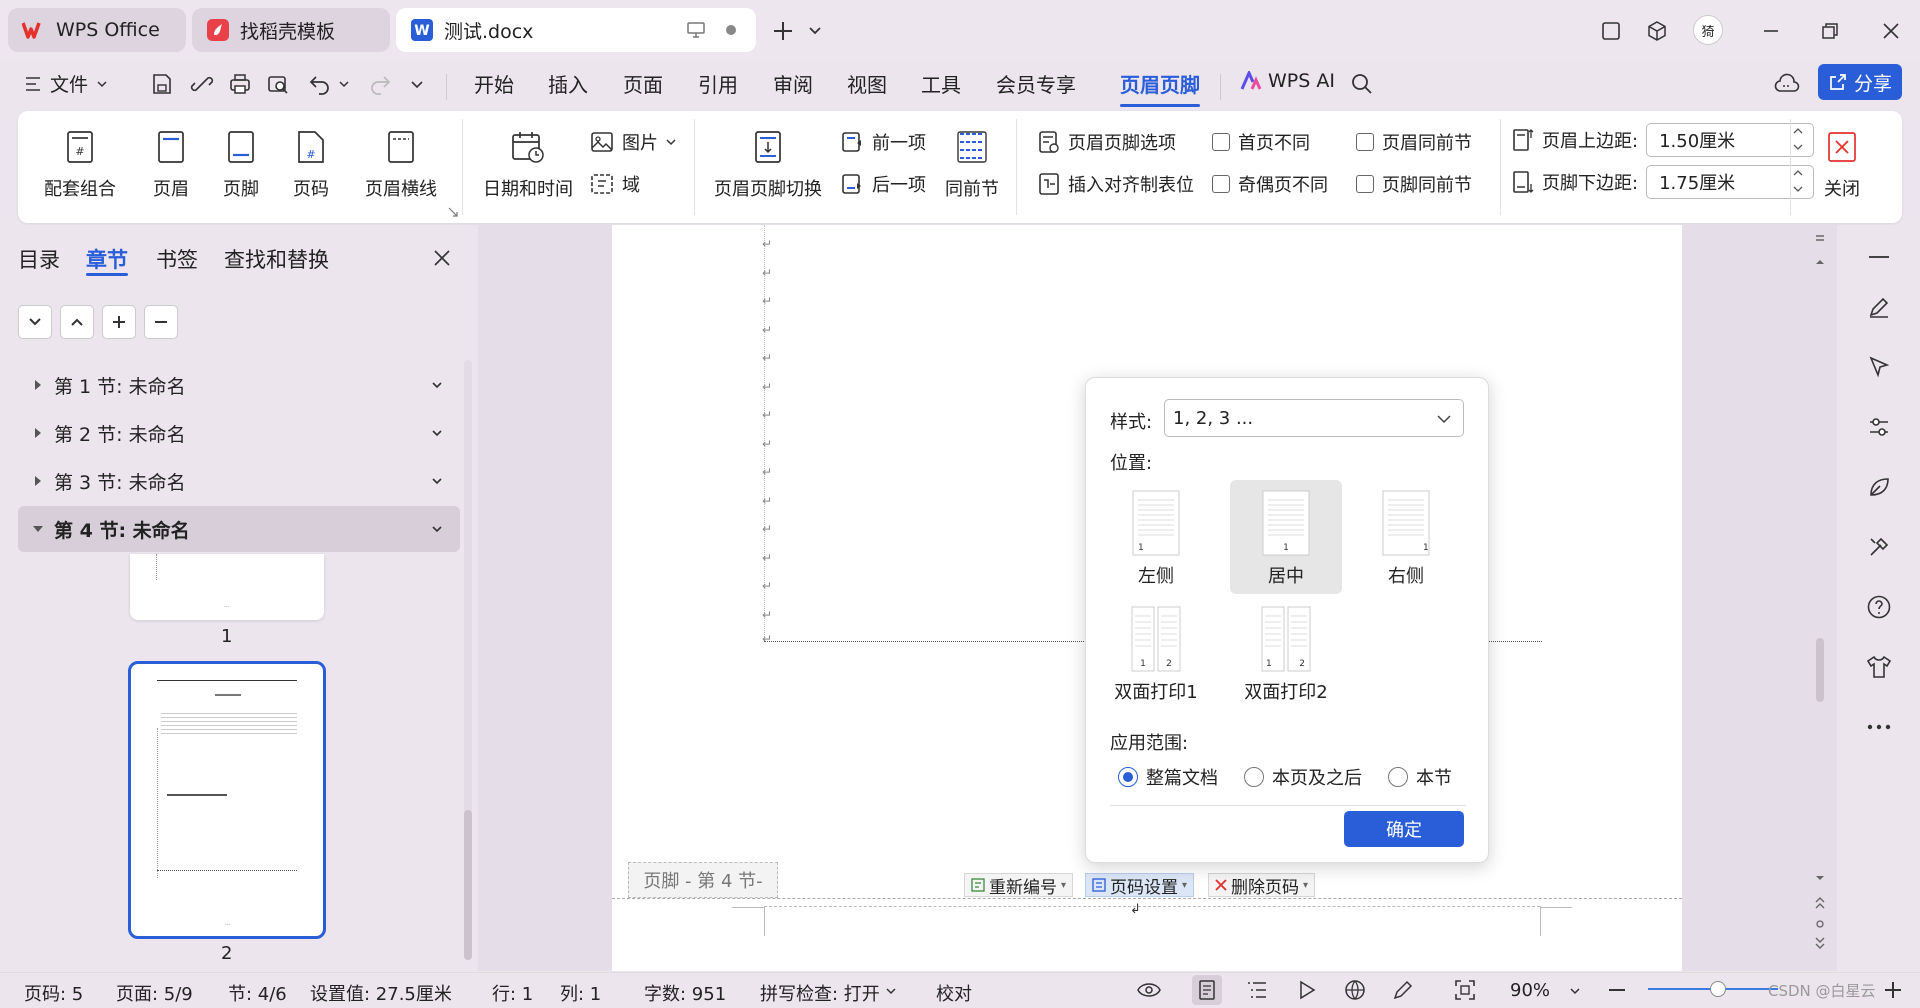 This screenshot has height=1008, width=1920. I want to click on first-page-different-checkbox: 首页不同, so click(1261, 142).